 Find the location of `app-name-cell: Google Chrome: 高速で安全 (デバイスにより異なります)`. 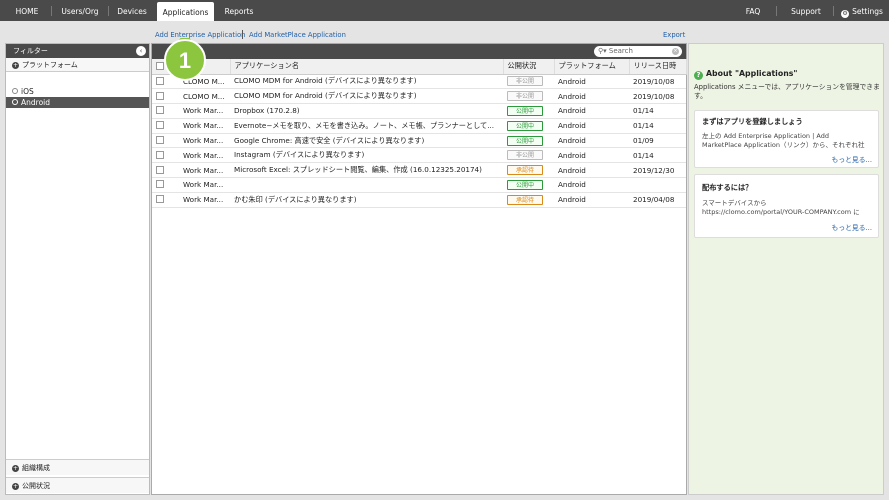

app-name-cell: Google Chrome: 高速で安全 (デバイスにより異なります) is located at coordinates (366, 141).